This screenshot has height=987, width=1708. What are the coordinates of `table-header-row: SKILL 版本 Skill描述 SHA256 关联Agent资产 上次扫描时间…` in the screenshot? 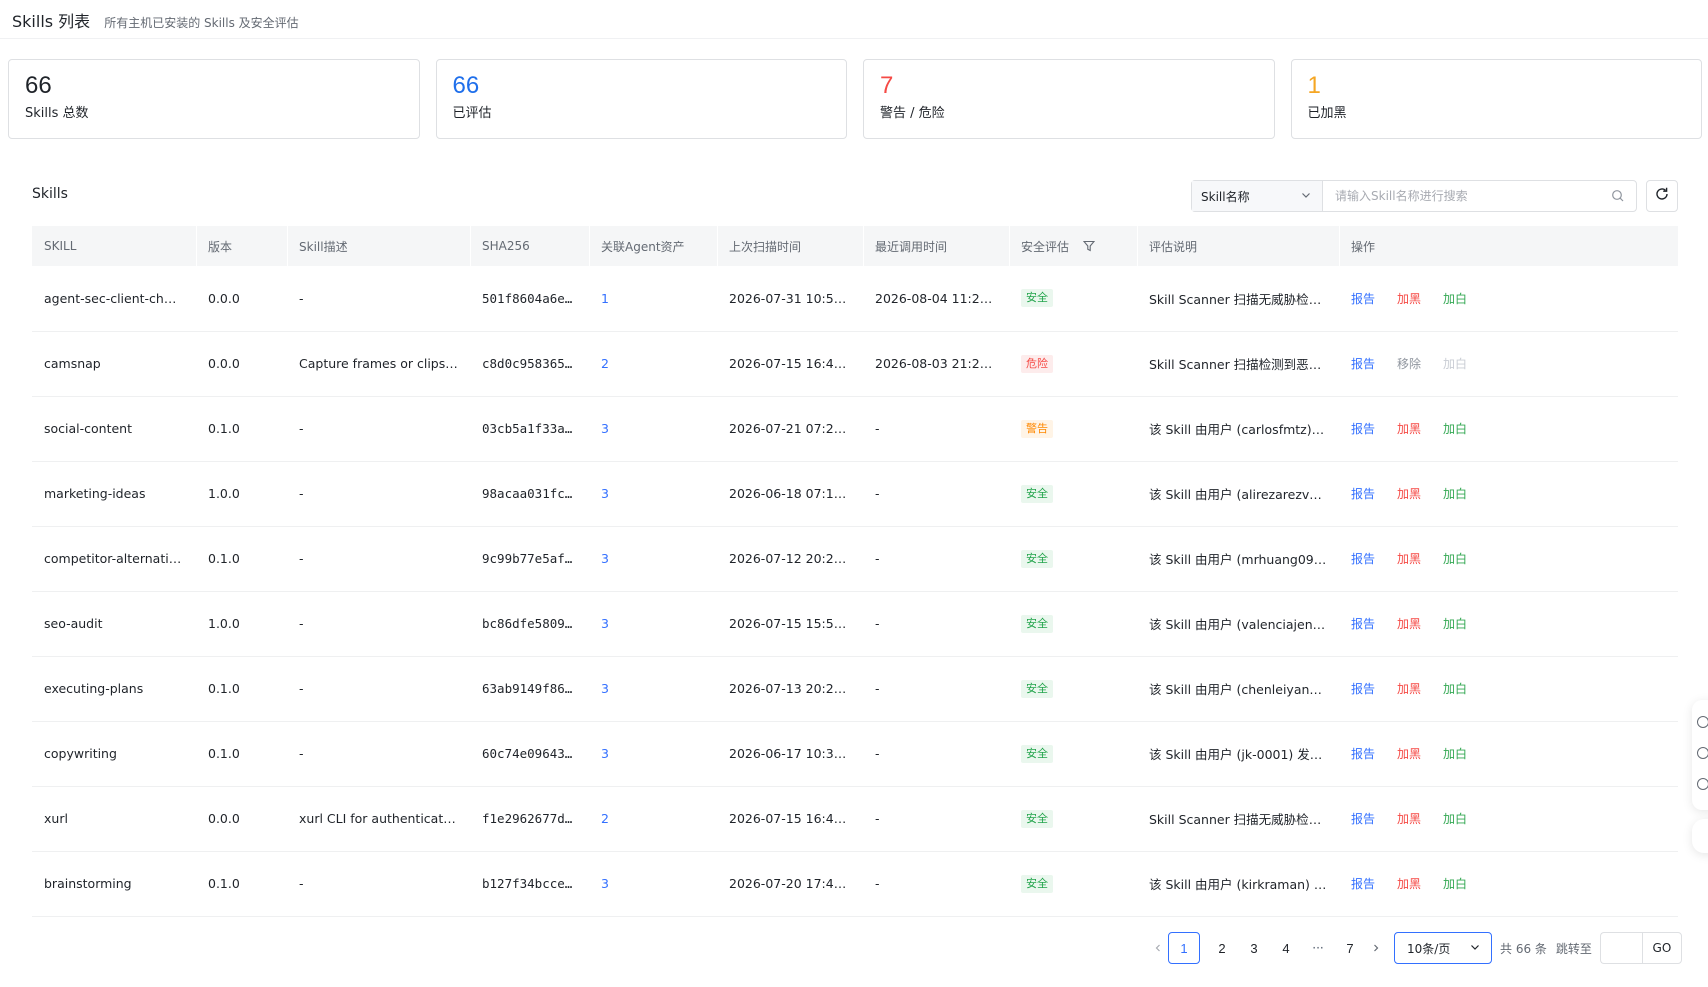 It's located at (855, 246).